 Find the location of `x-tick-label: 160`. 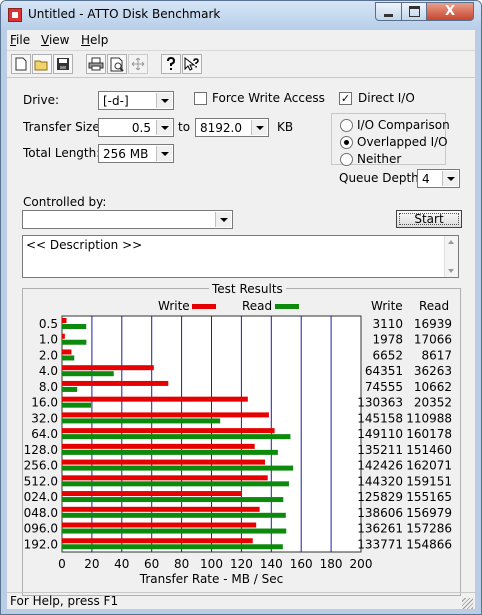

x-tick-label: 160 is located at coordinates (301, 564).